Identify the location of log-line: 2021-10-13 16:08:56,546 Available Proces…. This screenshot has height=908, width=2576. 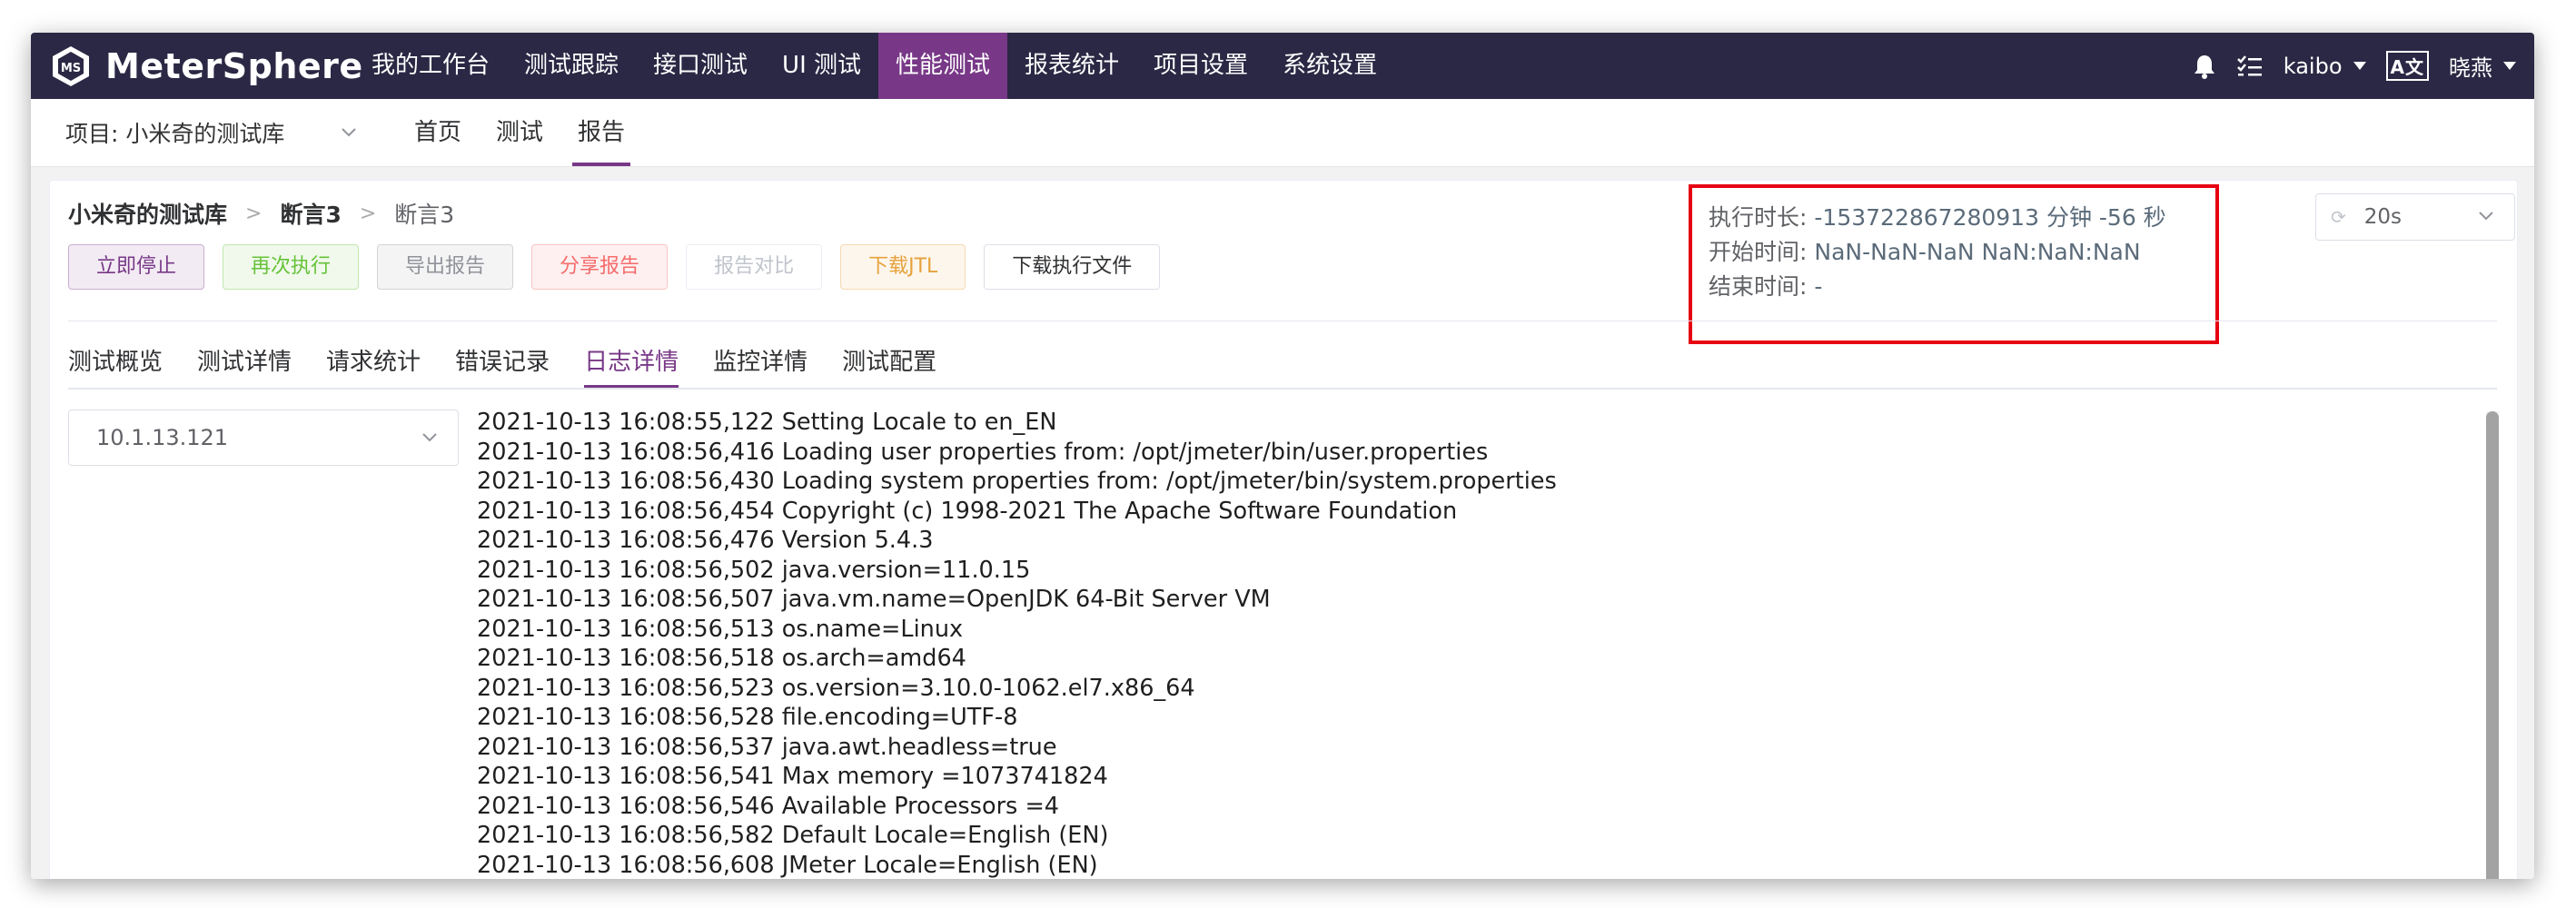
(768, 806).